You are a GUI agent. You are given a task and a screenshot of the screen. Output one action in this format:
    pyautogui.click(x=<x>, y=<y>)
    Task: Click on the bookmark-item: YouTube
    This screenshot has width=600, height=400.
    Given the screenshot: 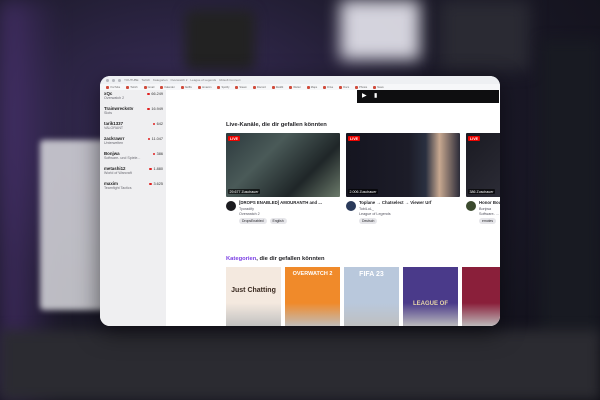 What is the action you would take?
    pyautogui.click(x=113, y=87)
    